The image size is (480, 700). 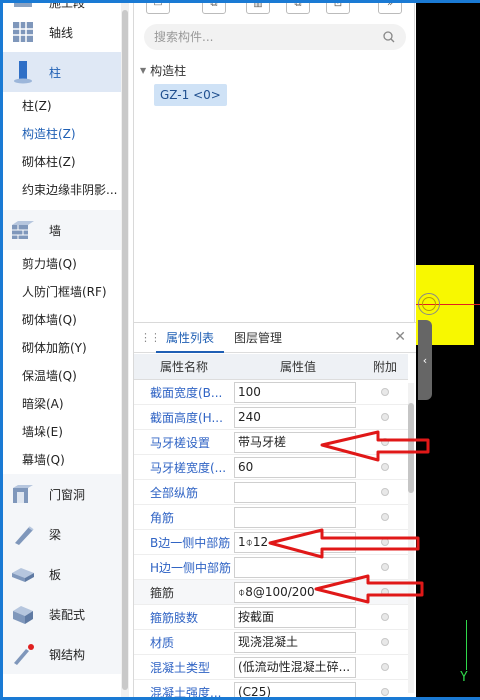 What do you see at coordinates (62, 264) in the screenshot?
I see `nav-item-shear-wall: 剪力墙(Q)` at bounding box center [62, 264].